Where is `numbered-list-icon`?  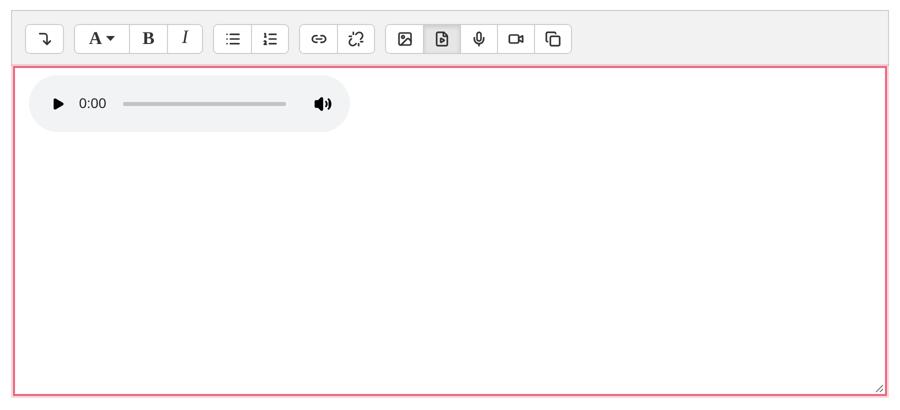
numbered-list-icon is located at coordinates (270, 38).